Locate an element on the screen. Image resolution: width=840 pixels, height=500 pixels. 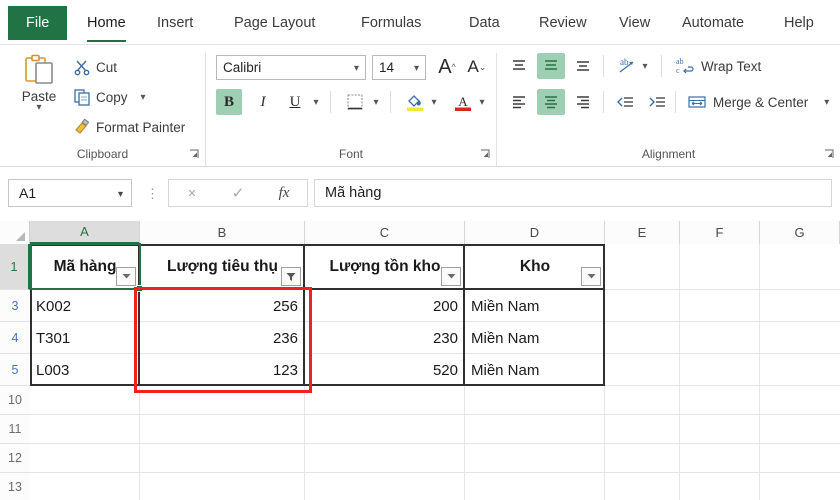
column-header-b: B is located at coordinates (222, 232).